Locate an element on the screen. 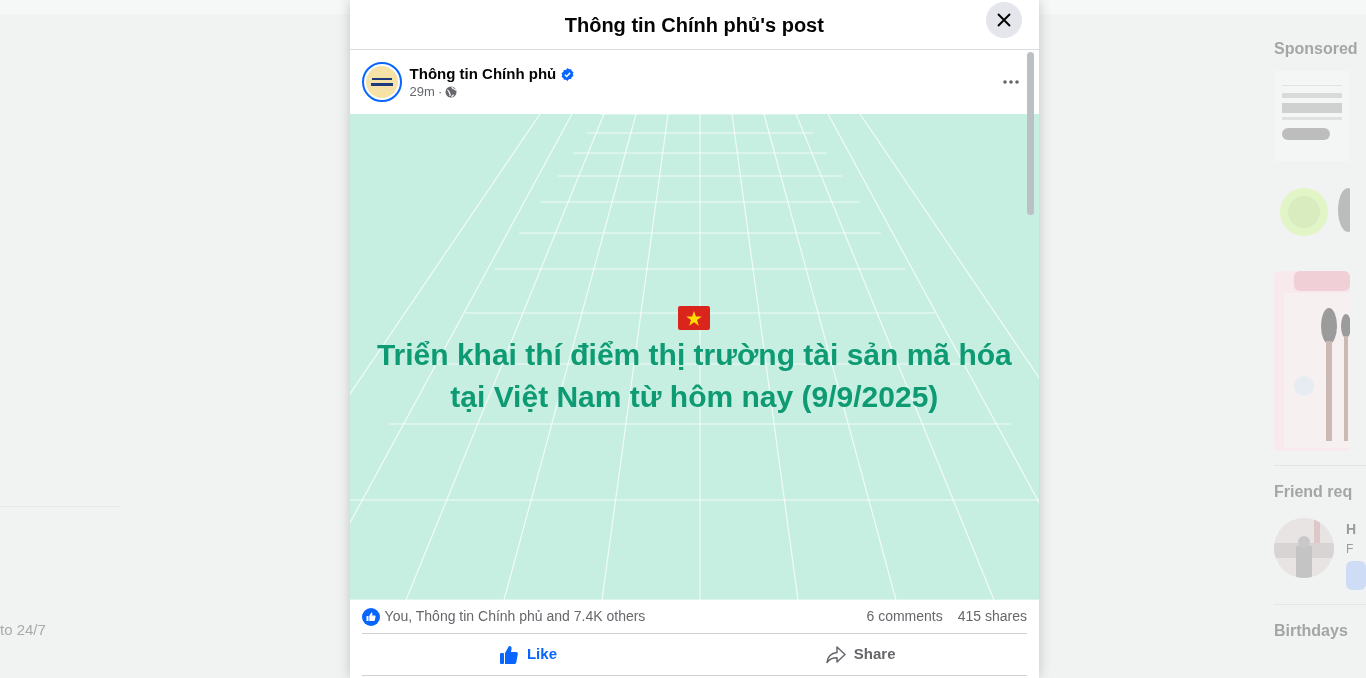  friend-name: H is located at coordinates (1352, 529).